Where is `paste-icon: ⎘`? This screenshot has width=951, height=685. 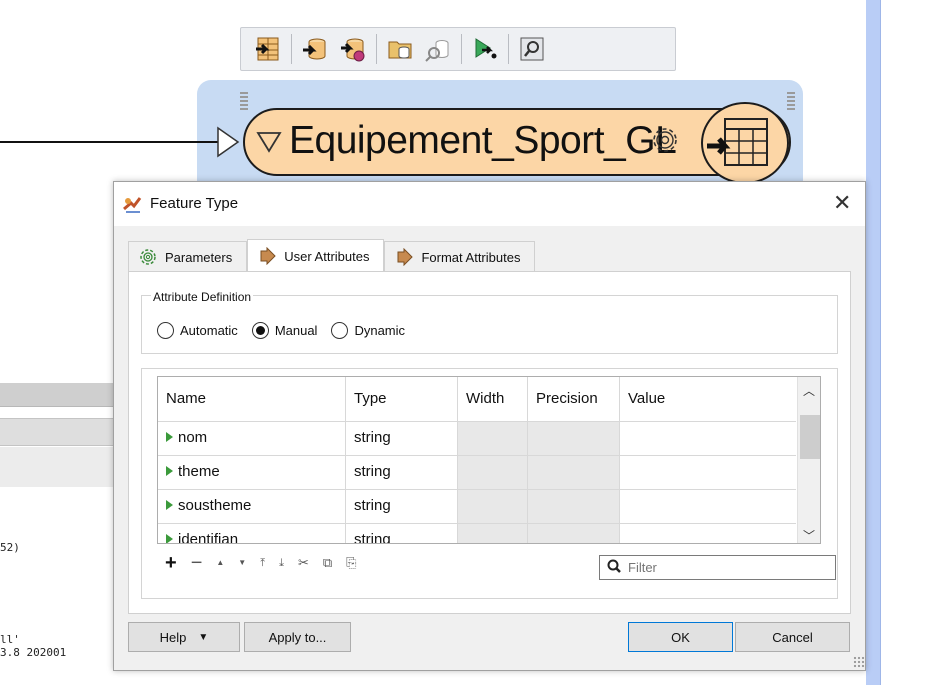 paste-icon: ⎘ is located at coordinates (351, 563).